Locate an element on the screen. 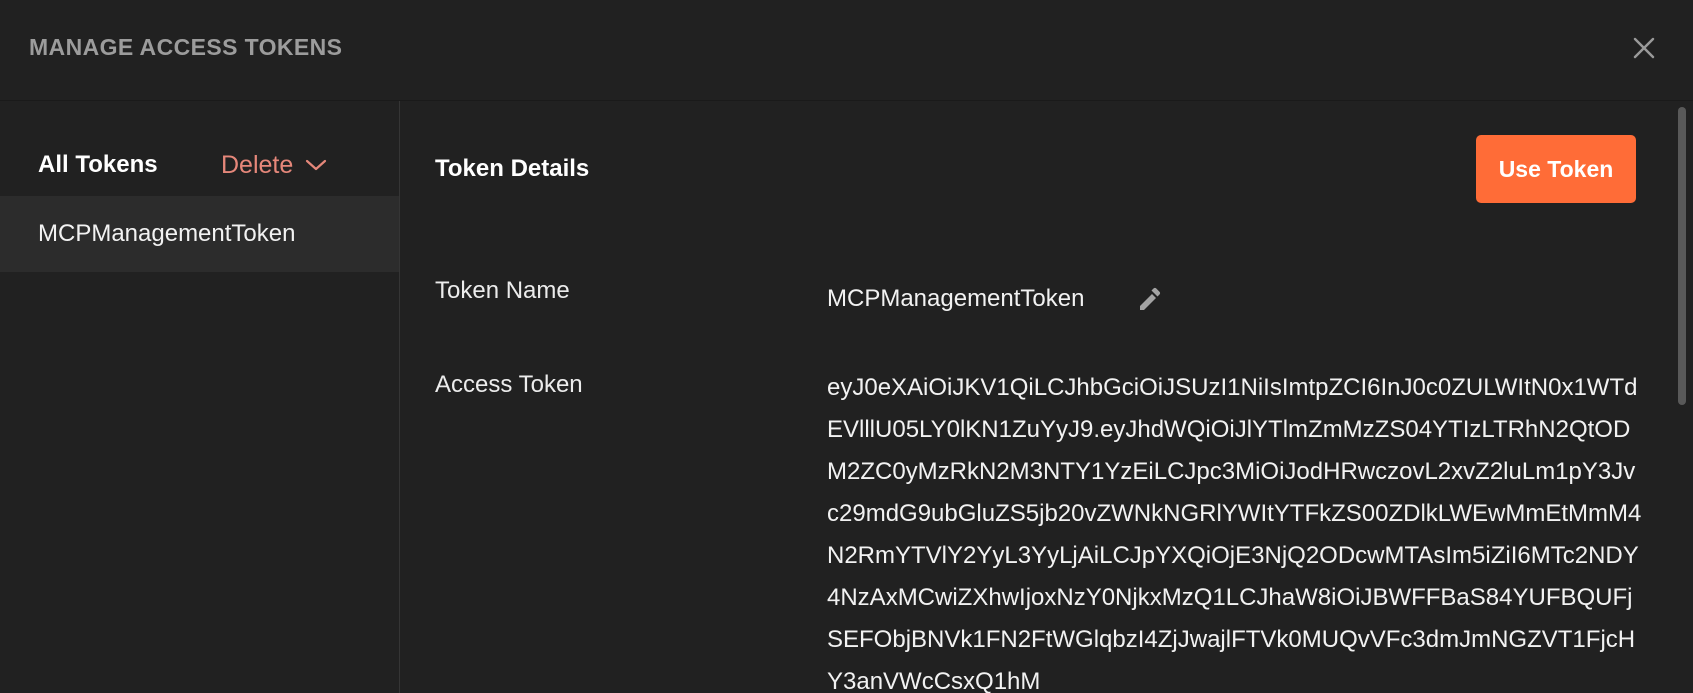 The image size is (1693, 693). sidebar-item-label: MCPManagementToken is located at coordinates (167, 233).